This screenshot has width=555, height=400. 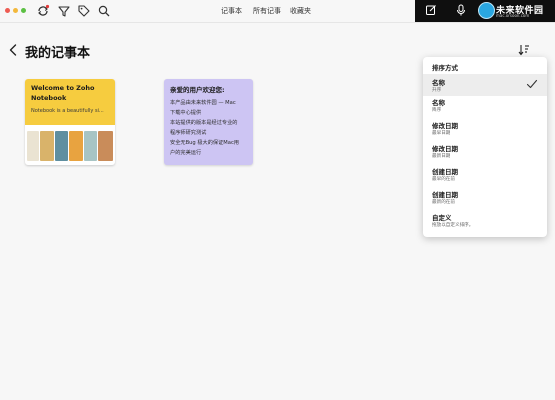 What do you see at coordinates (441, 156) in the screenshot?
I see `sort-option-desc: 最新日期` at bounding box center [441, 156].